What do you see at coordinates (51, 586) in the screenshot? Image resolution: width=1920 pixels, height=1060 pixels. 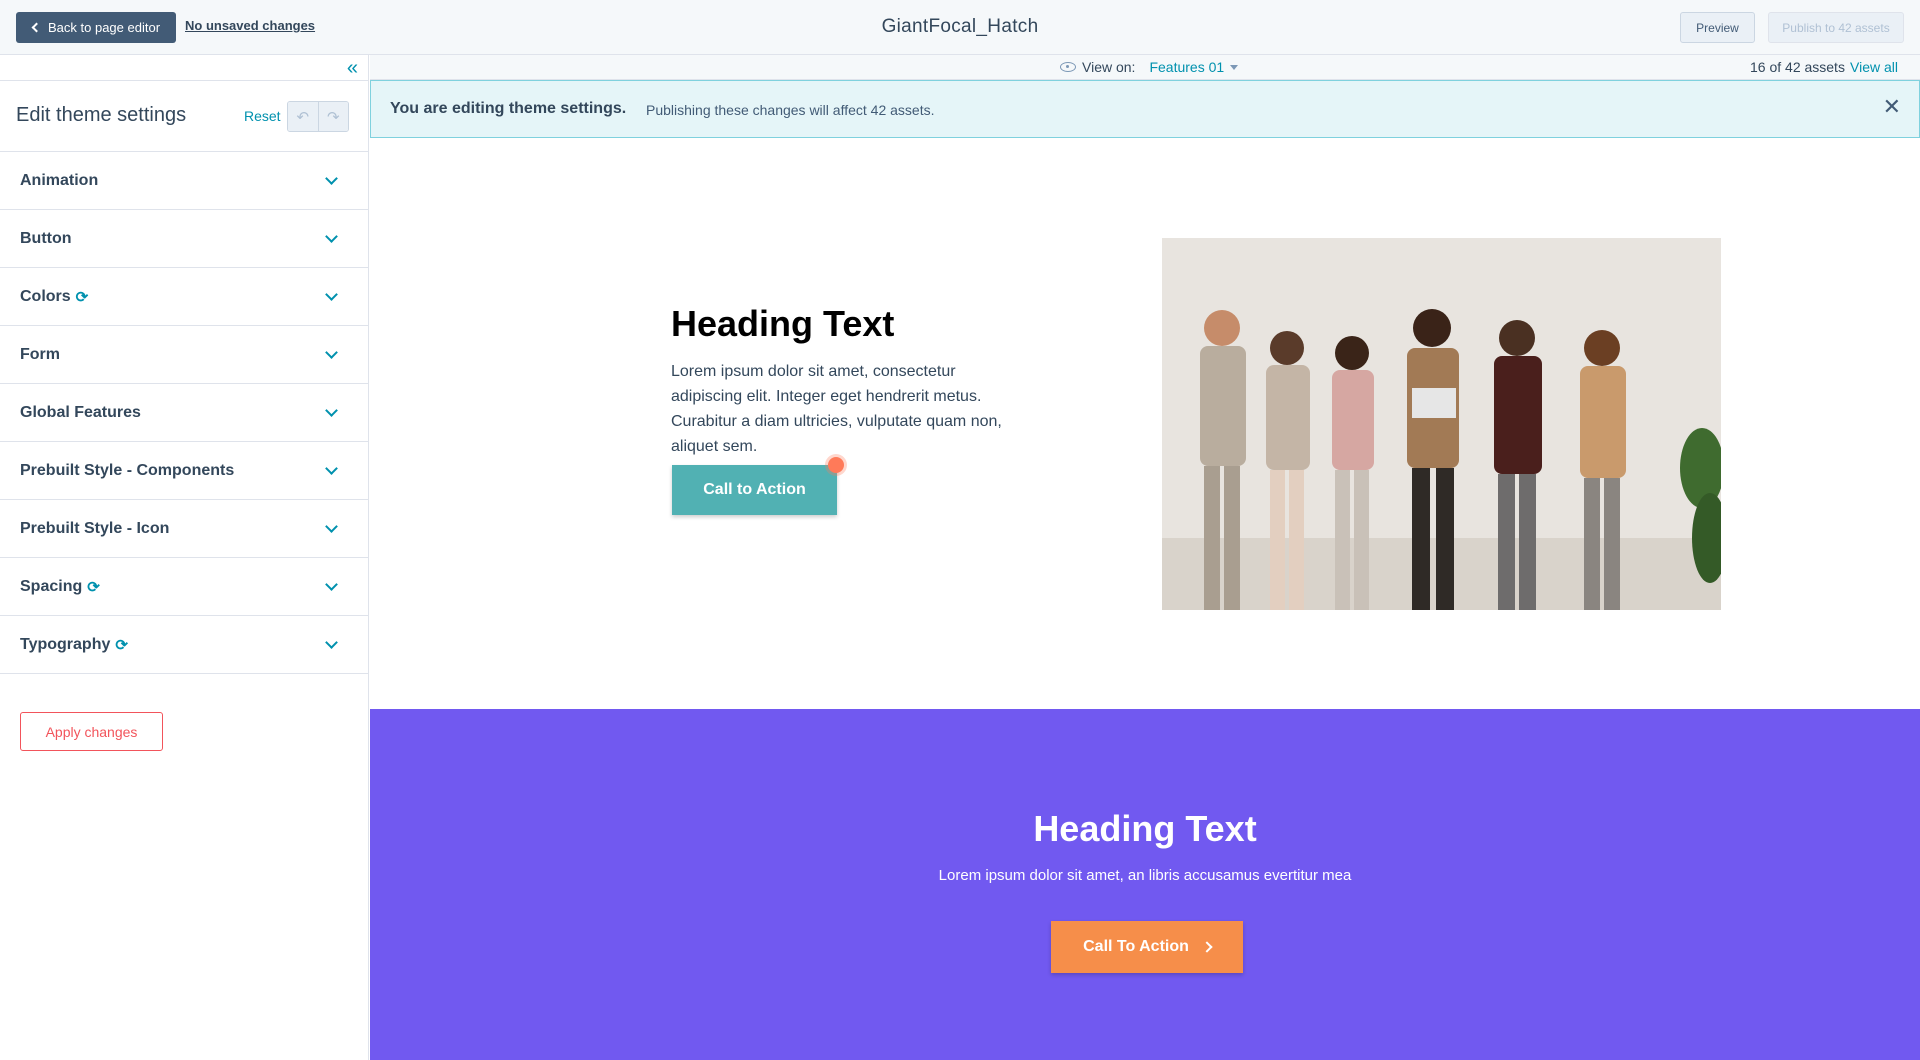 I see `accordion-label: Spacing` at bounding box center [51, 586].